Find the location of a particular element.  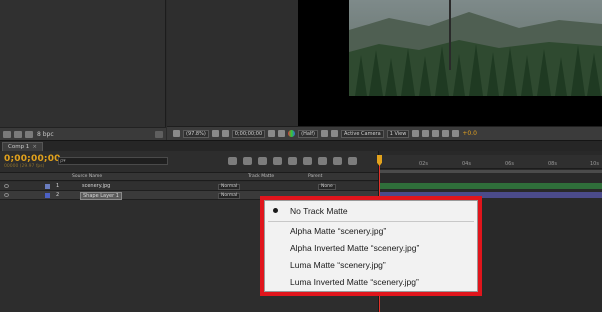

brainstorm-icon is located at coordinates (322, 161).